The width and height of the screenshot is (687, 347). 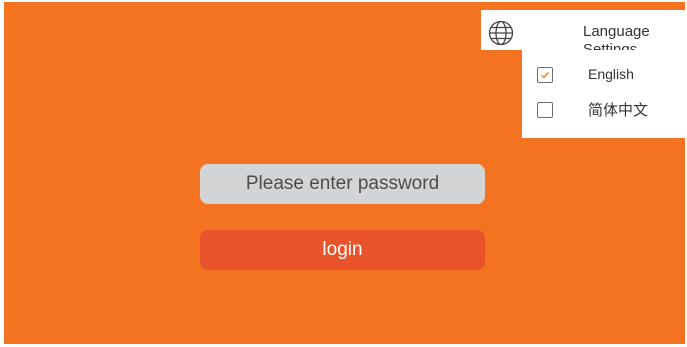 I want to click on chinese-checkbox, so click(x=545, y=110).